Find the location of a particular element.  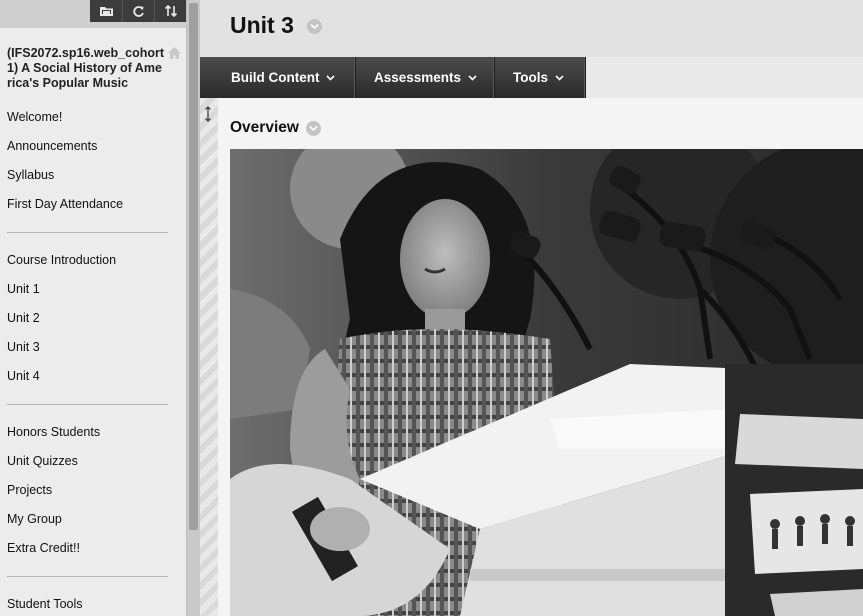

sidebar-item-extra-credit: Extra Credit!! is located at coordinates (93, 548).